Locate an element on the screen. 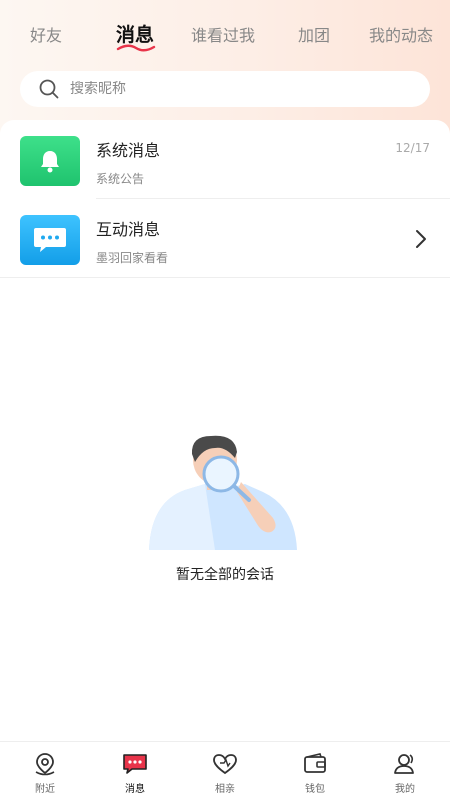  empty-state-text: 暂无全部的会话 is located at coordinates (225, 575).